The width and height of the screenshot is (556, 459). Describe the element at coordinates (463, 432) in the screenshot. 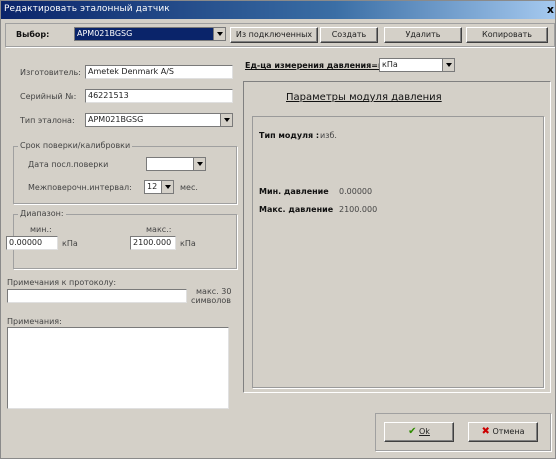

I see `footer-panel: ✔ Ok ✖ Отмена` at that location.